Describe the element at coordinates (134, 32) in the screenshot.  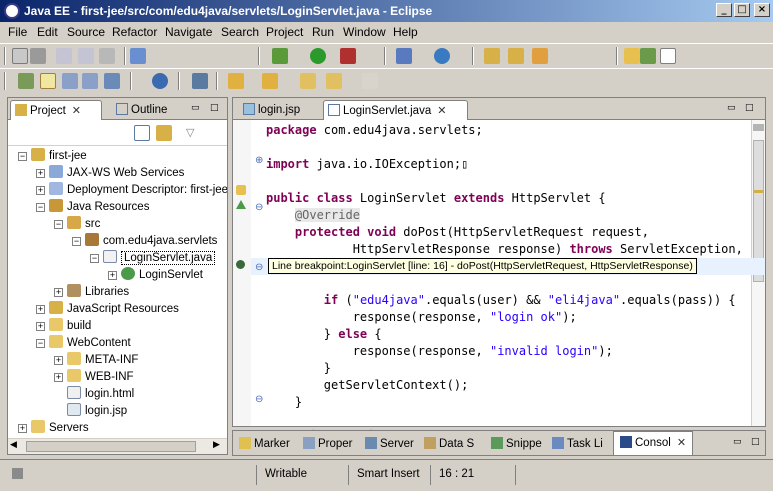
I see `menu-refactor: Refactor` at that location.